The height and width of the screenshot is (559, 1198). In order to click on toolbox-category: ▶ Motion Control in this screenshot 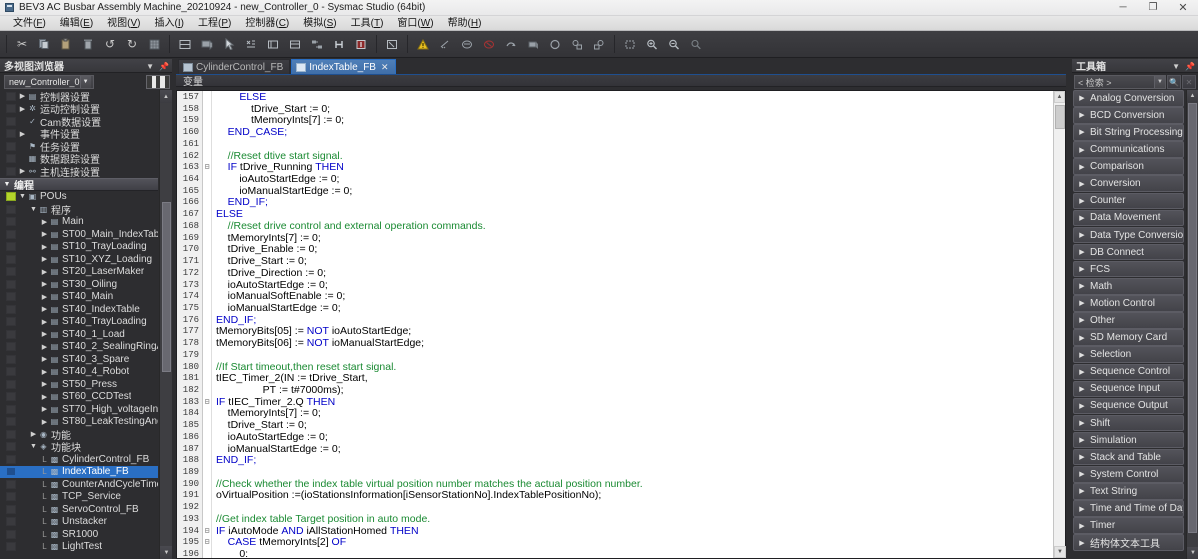, I will do `click(1128, 303)`.